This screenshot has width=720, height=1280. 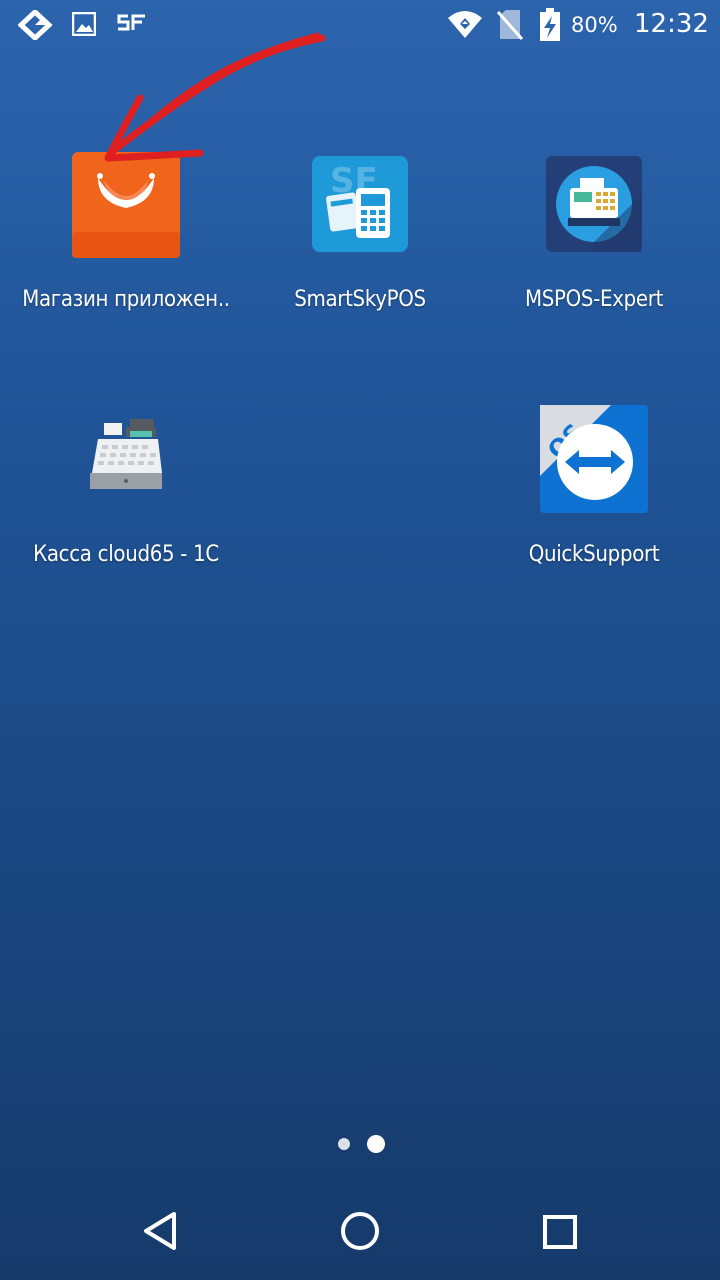 I want to click on app-quicksupport: QS QuickSupport, so click(x=594, y=490).